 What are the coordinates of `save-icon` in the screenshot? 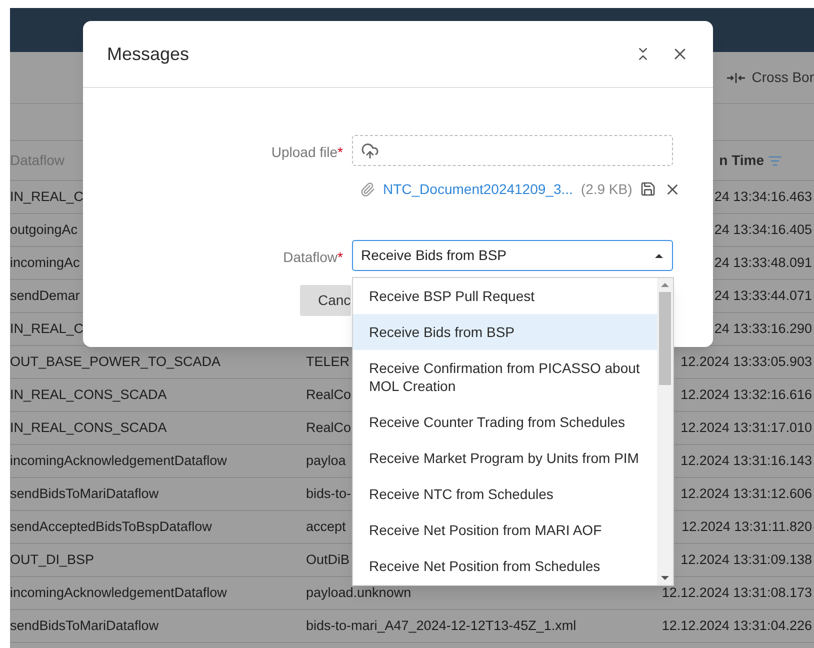 It's located at (648, 189).